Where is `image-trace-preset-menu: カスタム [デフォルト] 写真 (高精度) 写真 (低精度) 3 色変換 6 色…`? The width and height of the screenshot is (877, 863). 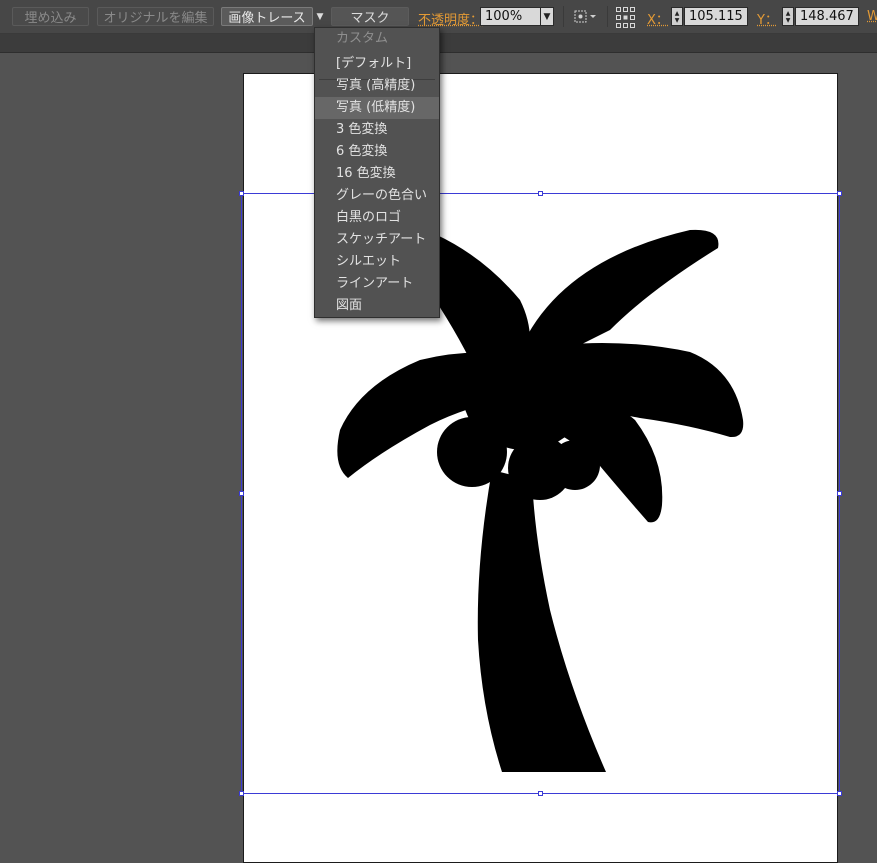 image-trace-preset-menu: カスタム [デフォルト] 写真 (高精度) 写真 (低精度) 3 色変換 6 色… is located at coordinates (377, 172).